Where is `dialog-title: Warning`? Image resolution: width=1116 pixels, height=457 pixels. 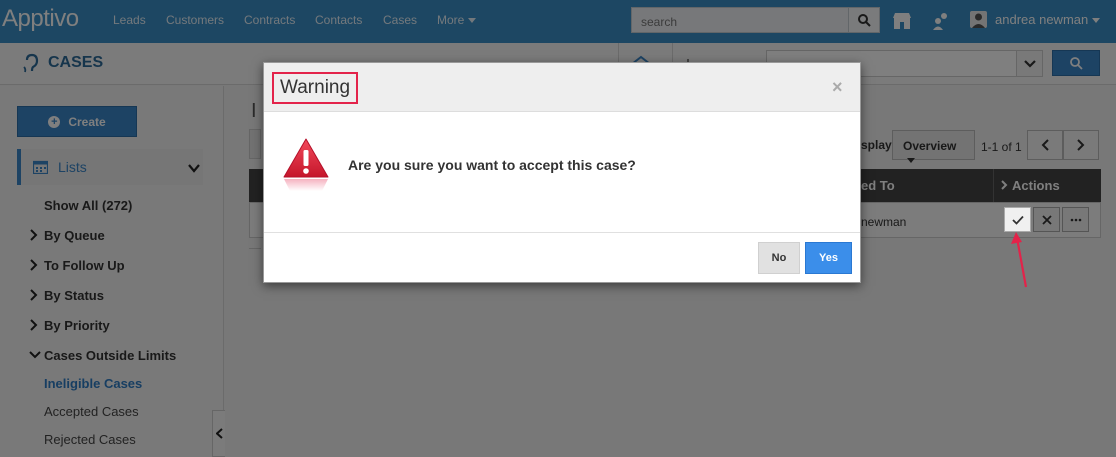
dialog-title: Warning is located at coordinates (315, 88).